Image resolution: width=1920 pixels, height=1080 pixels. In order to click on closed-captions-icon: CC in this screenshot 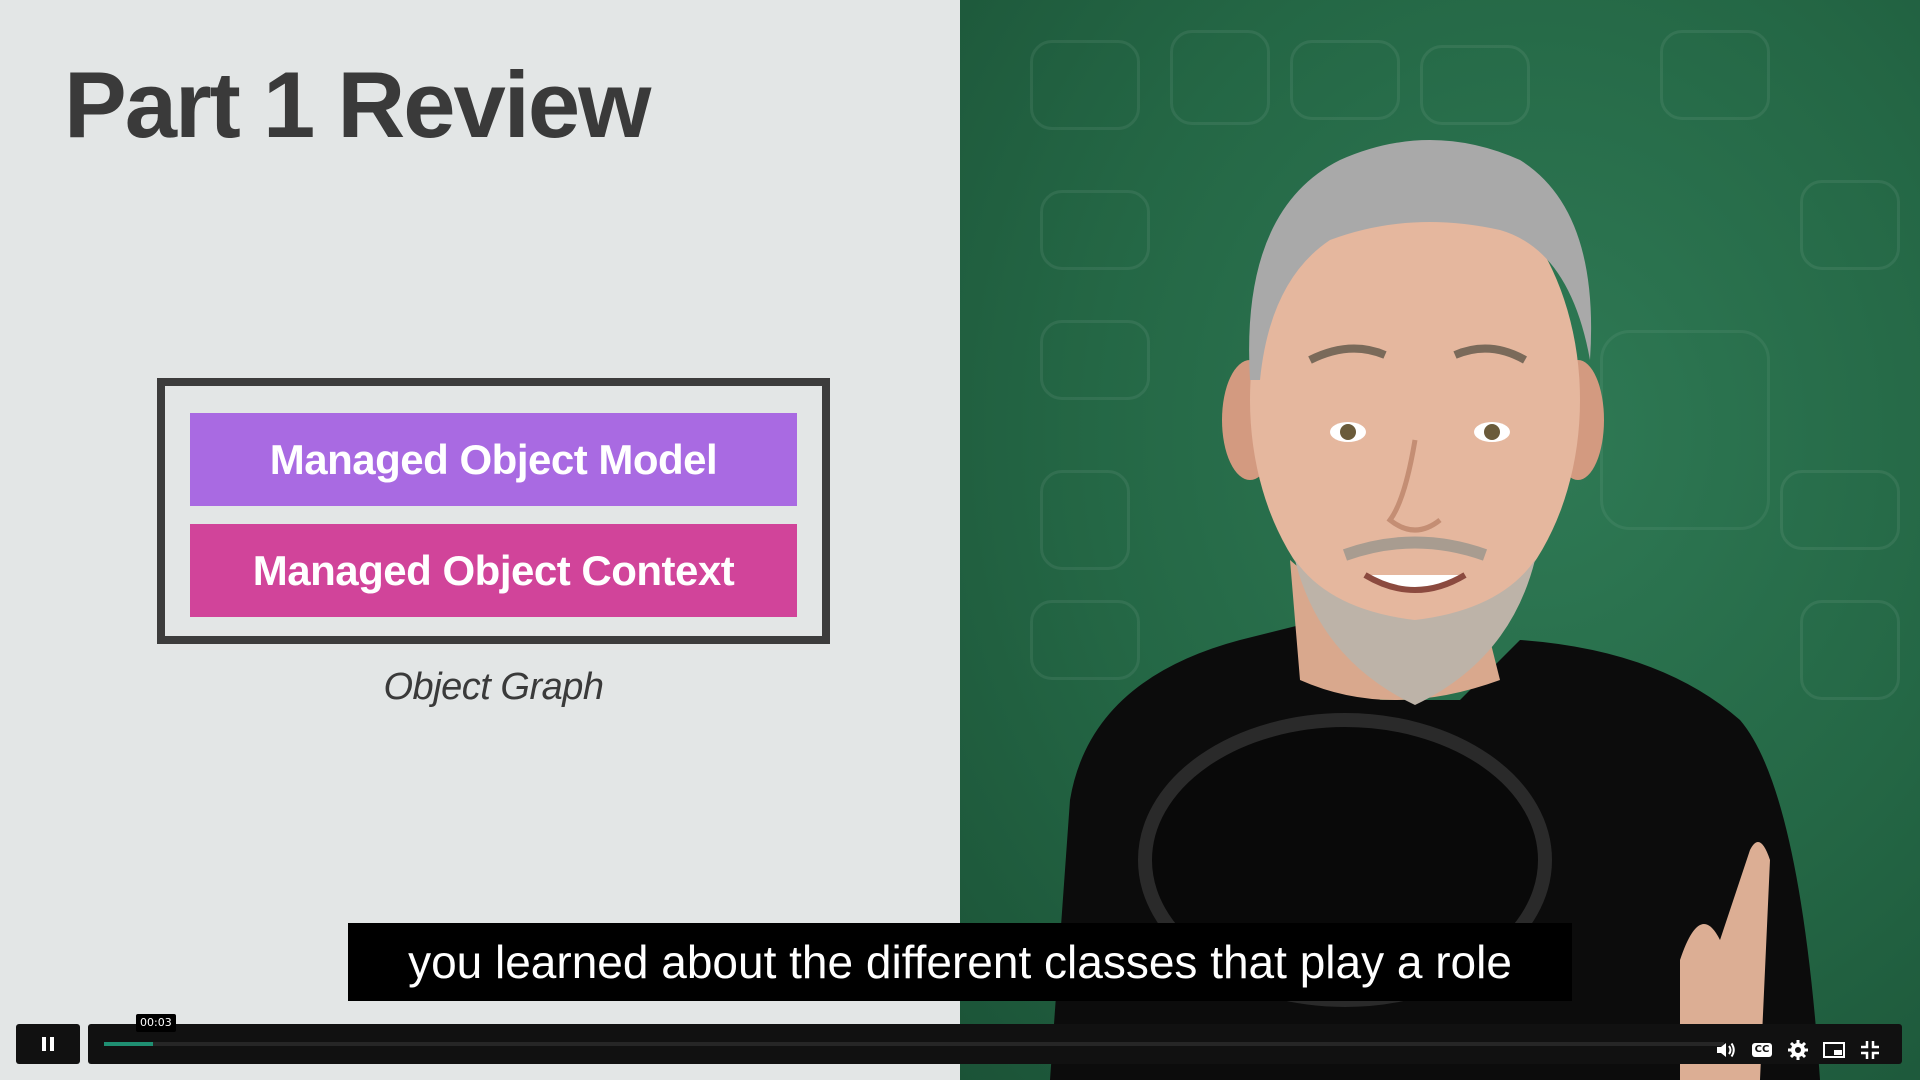, I will do `click(1762, 1050)`.